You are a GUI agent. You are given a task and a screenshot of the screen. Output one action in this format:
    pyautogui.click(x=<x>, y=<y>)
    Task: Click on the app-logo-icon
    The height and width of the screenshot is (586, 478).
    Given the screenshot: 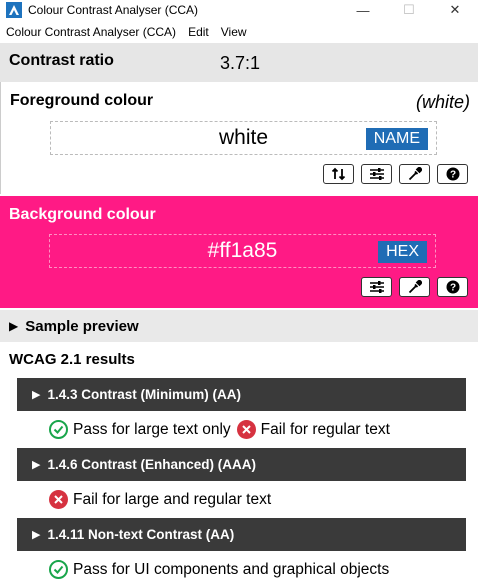 What is the action you would take?
    pyautogui.click(x=14, y=10)
    